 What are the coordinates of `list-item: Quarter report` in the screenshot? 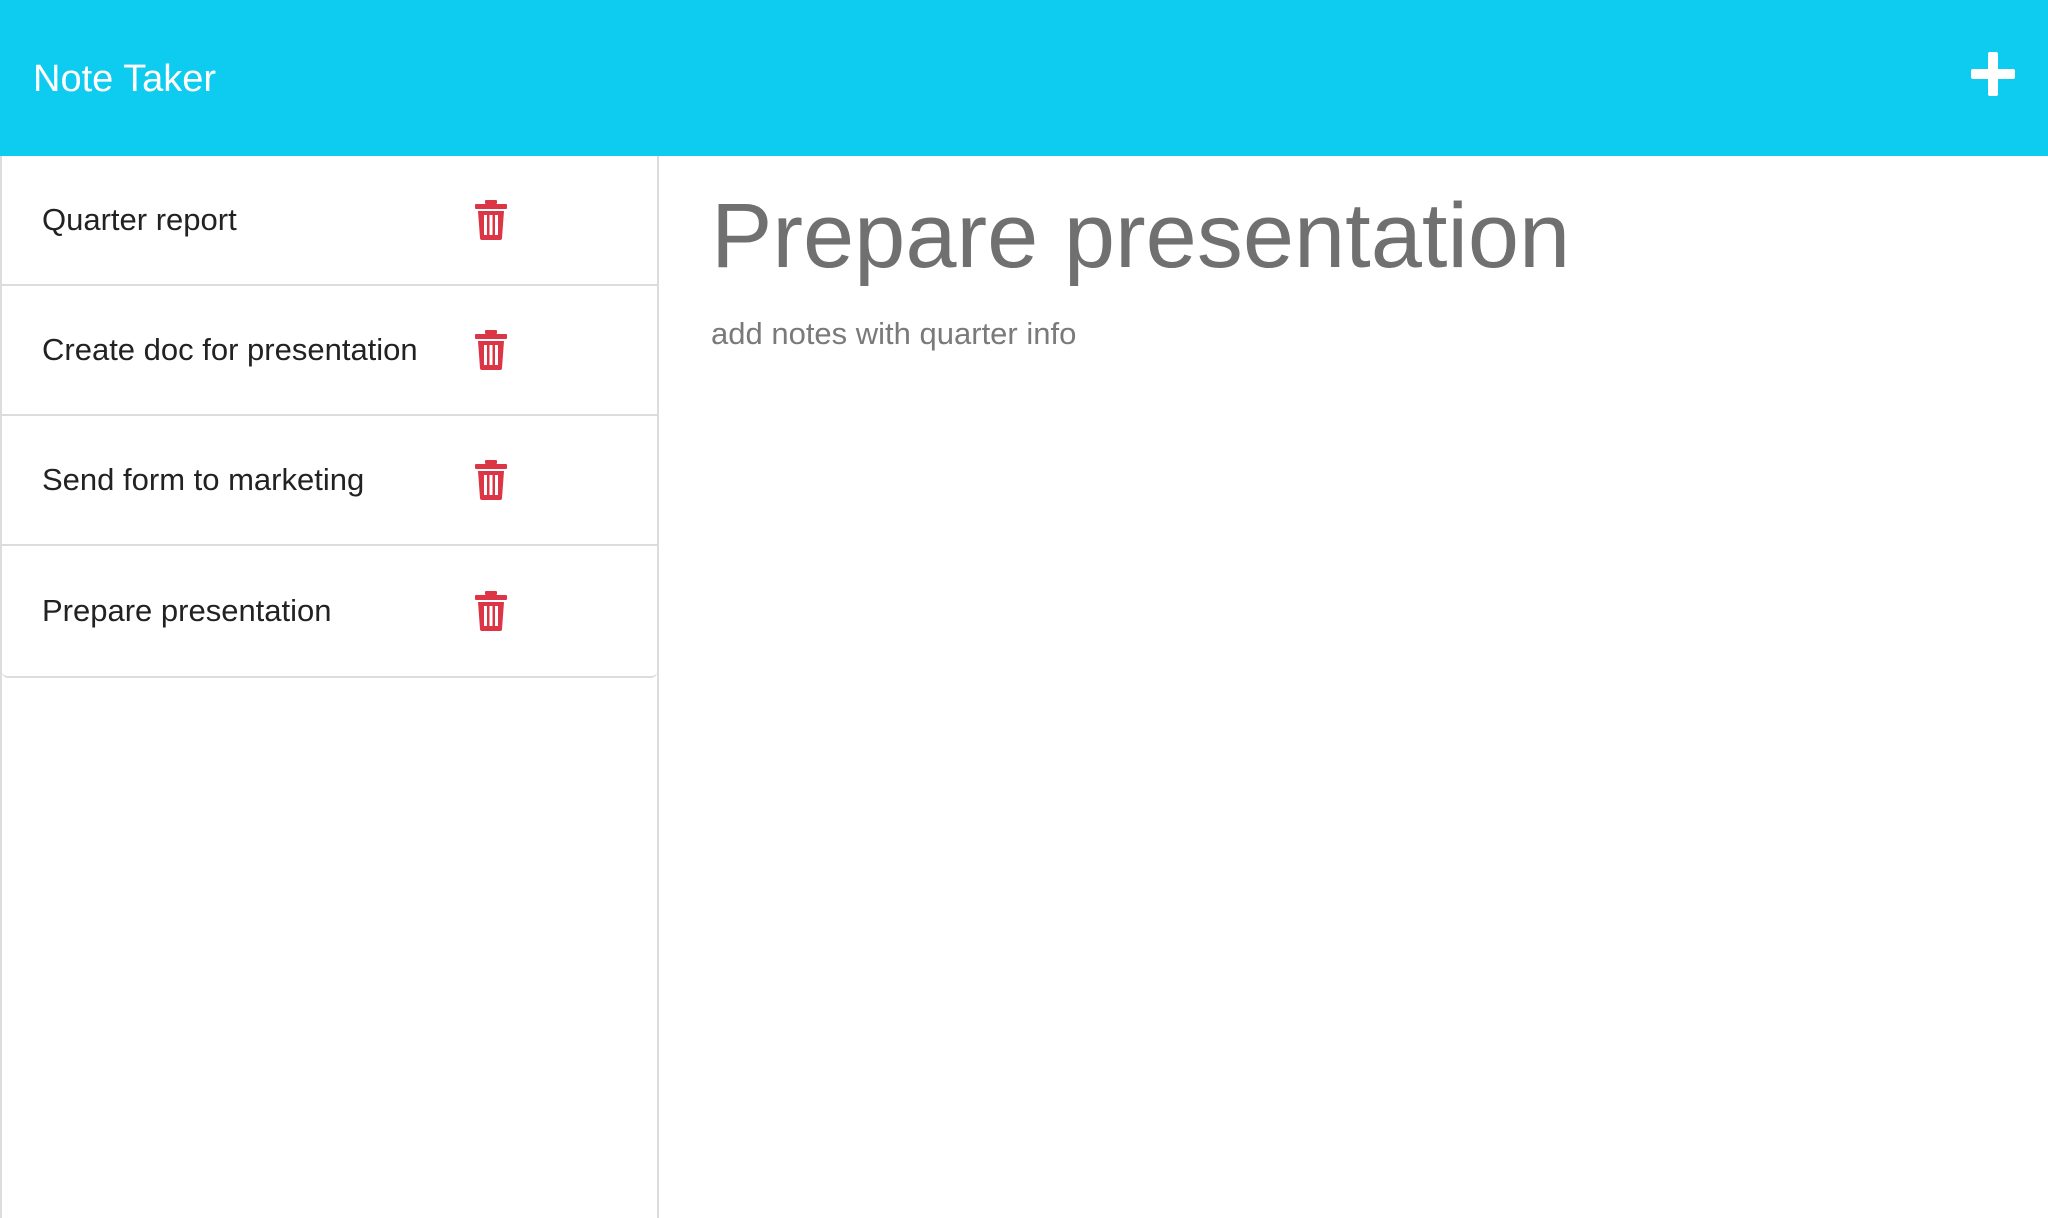 It's located at (329, 221).